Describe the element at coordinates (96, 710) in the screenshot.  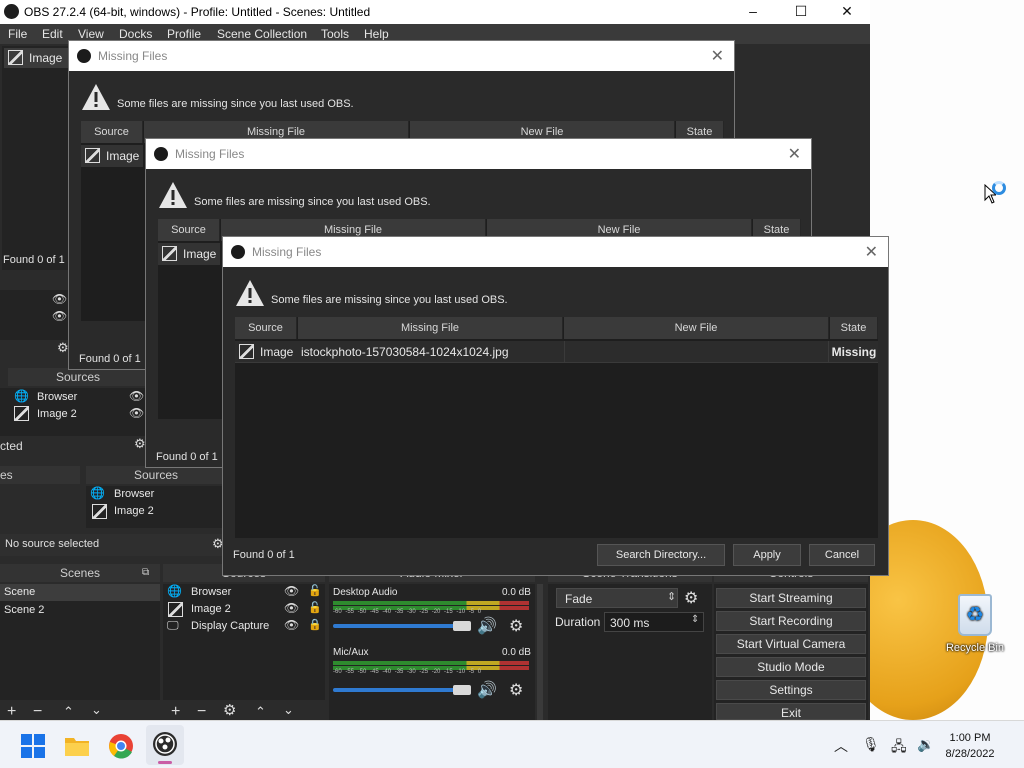
I see `move-scene-down-button: ⌄` at that location.